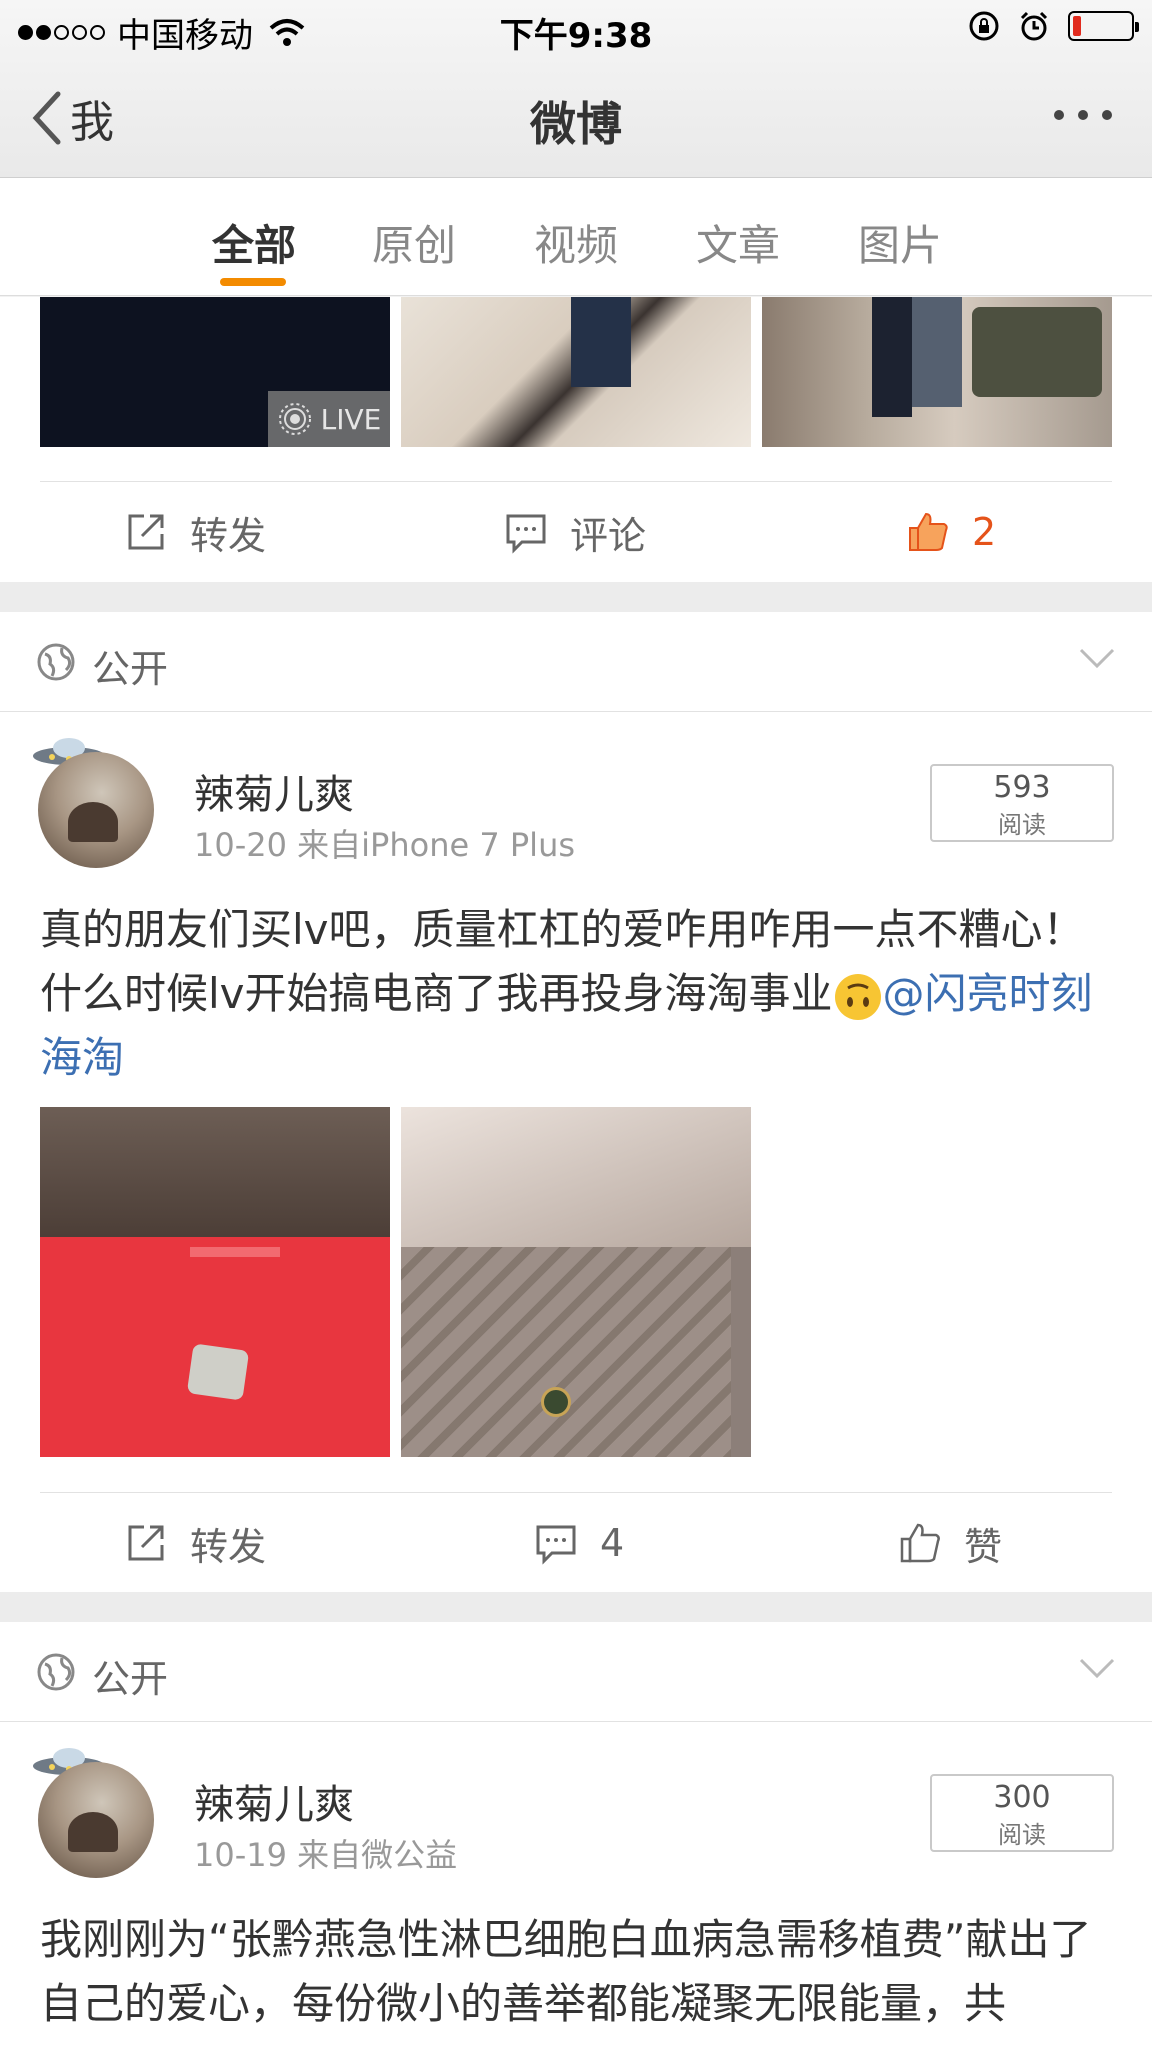  What do you see at coordinates (857, 996) in the screenshot?
I see `upside-down-face-icon` at bounding box center [857, 996].